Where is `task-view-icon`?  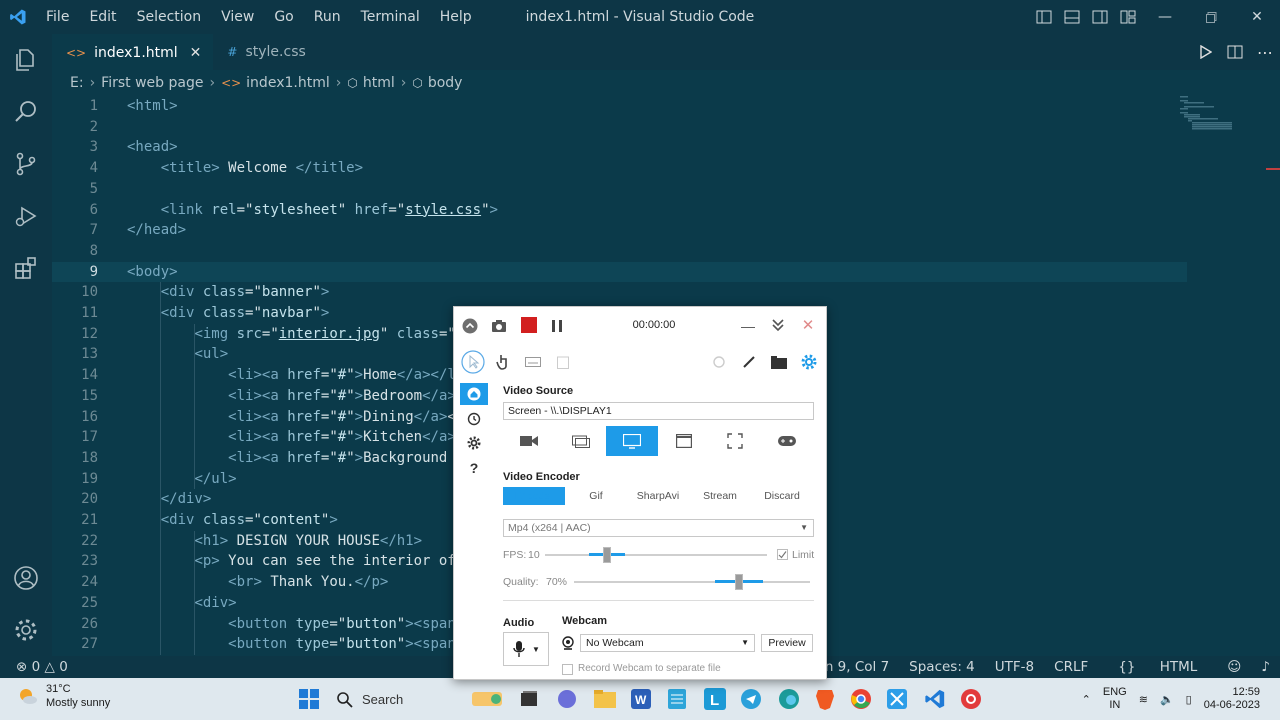 task-view-icon is located at coordinates (529, 699).